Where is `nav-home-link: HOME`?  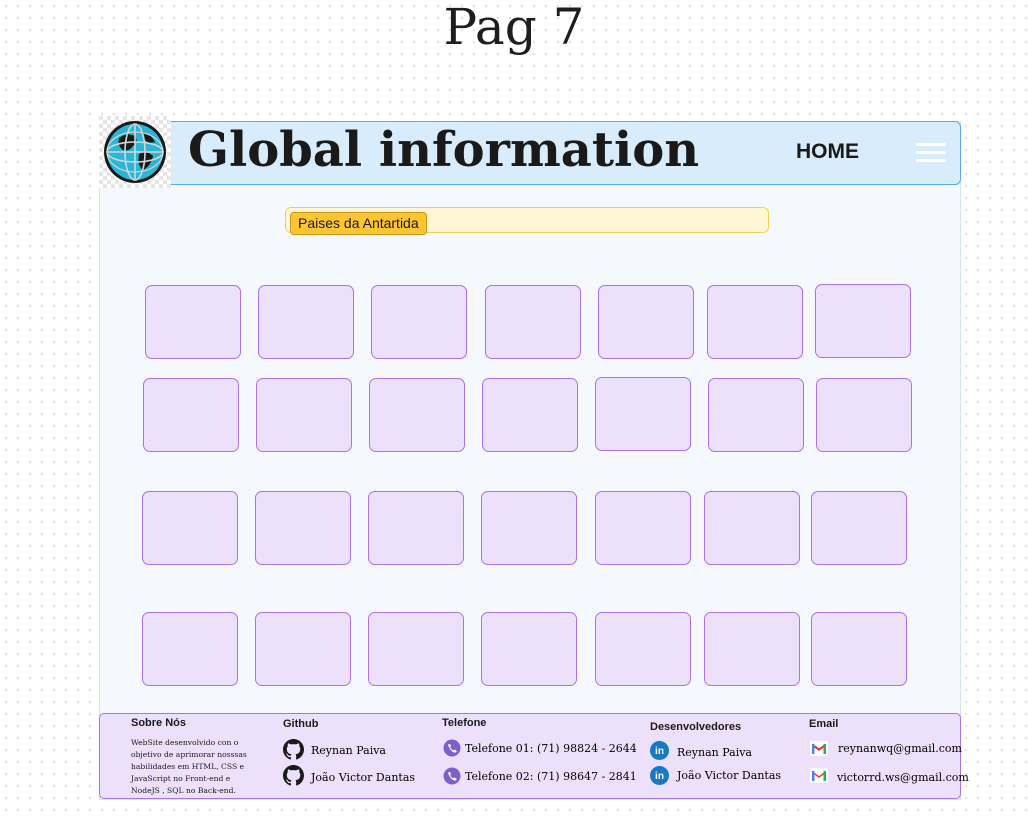
nav-home-link: HOME is located at coordinates (827, 152).